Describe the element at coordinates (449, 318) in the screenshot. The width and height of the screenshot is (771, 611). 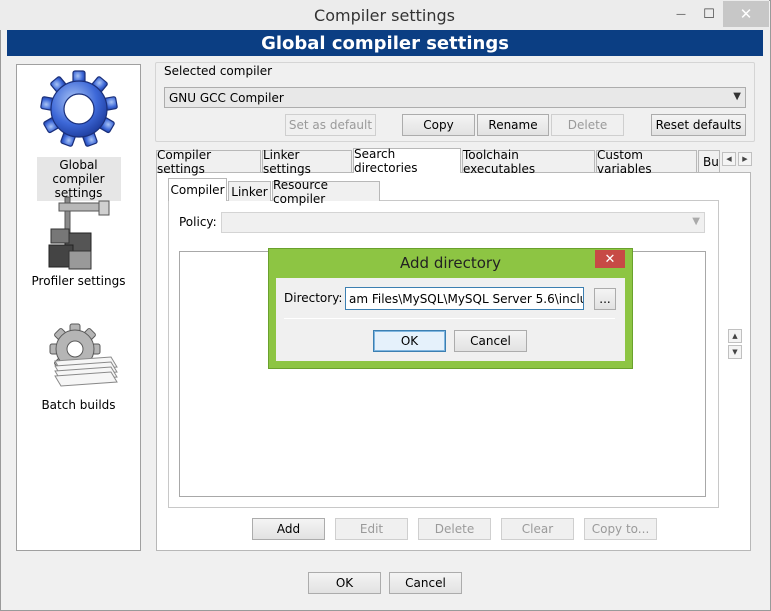
I see `dialog-separator` at that location.